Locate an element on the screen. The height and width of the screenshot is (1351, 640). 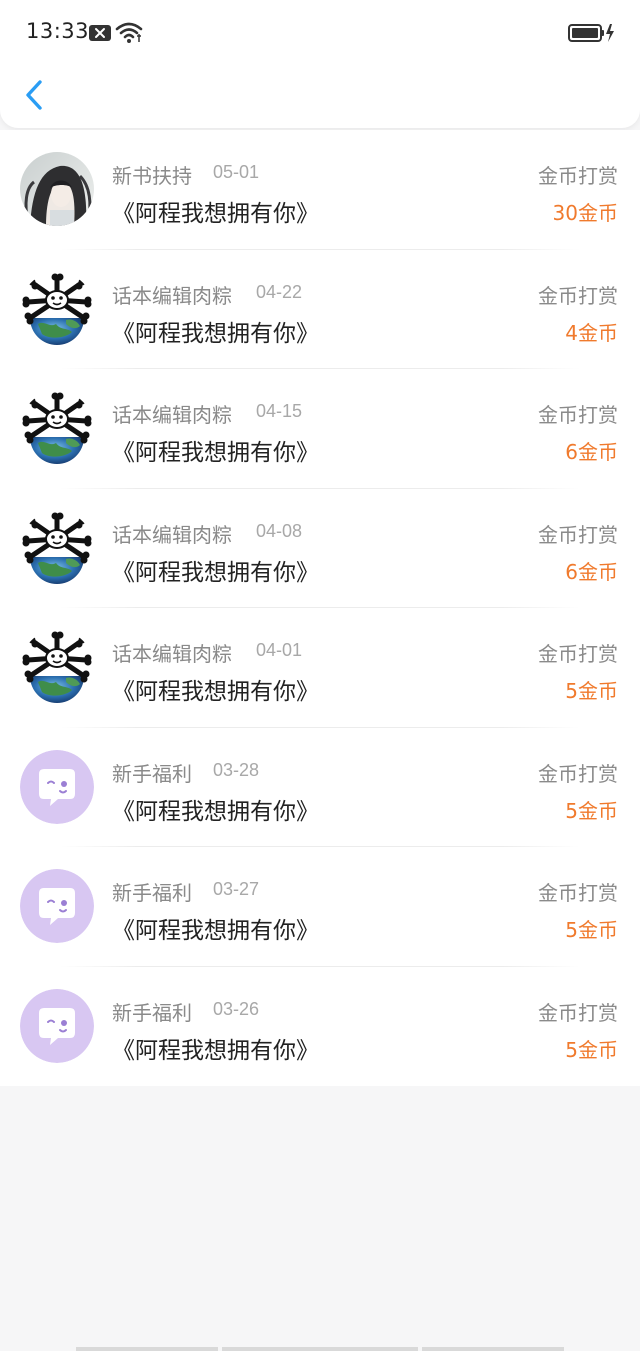
top-app-bar: 13:33 is located at coordinates (320, 64).